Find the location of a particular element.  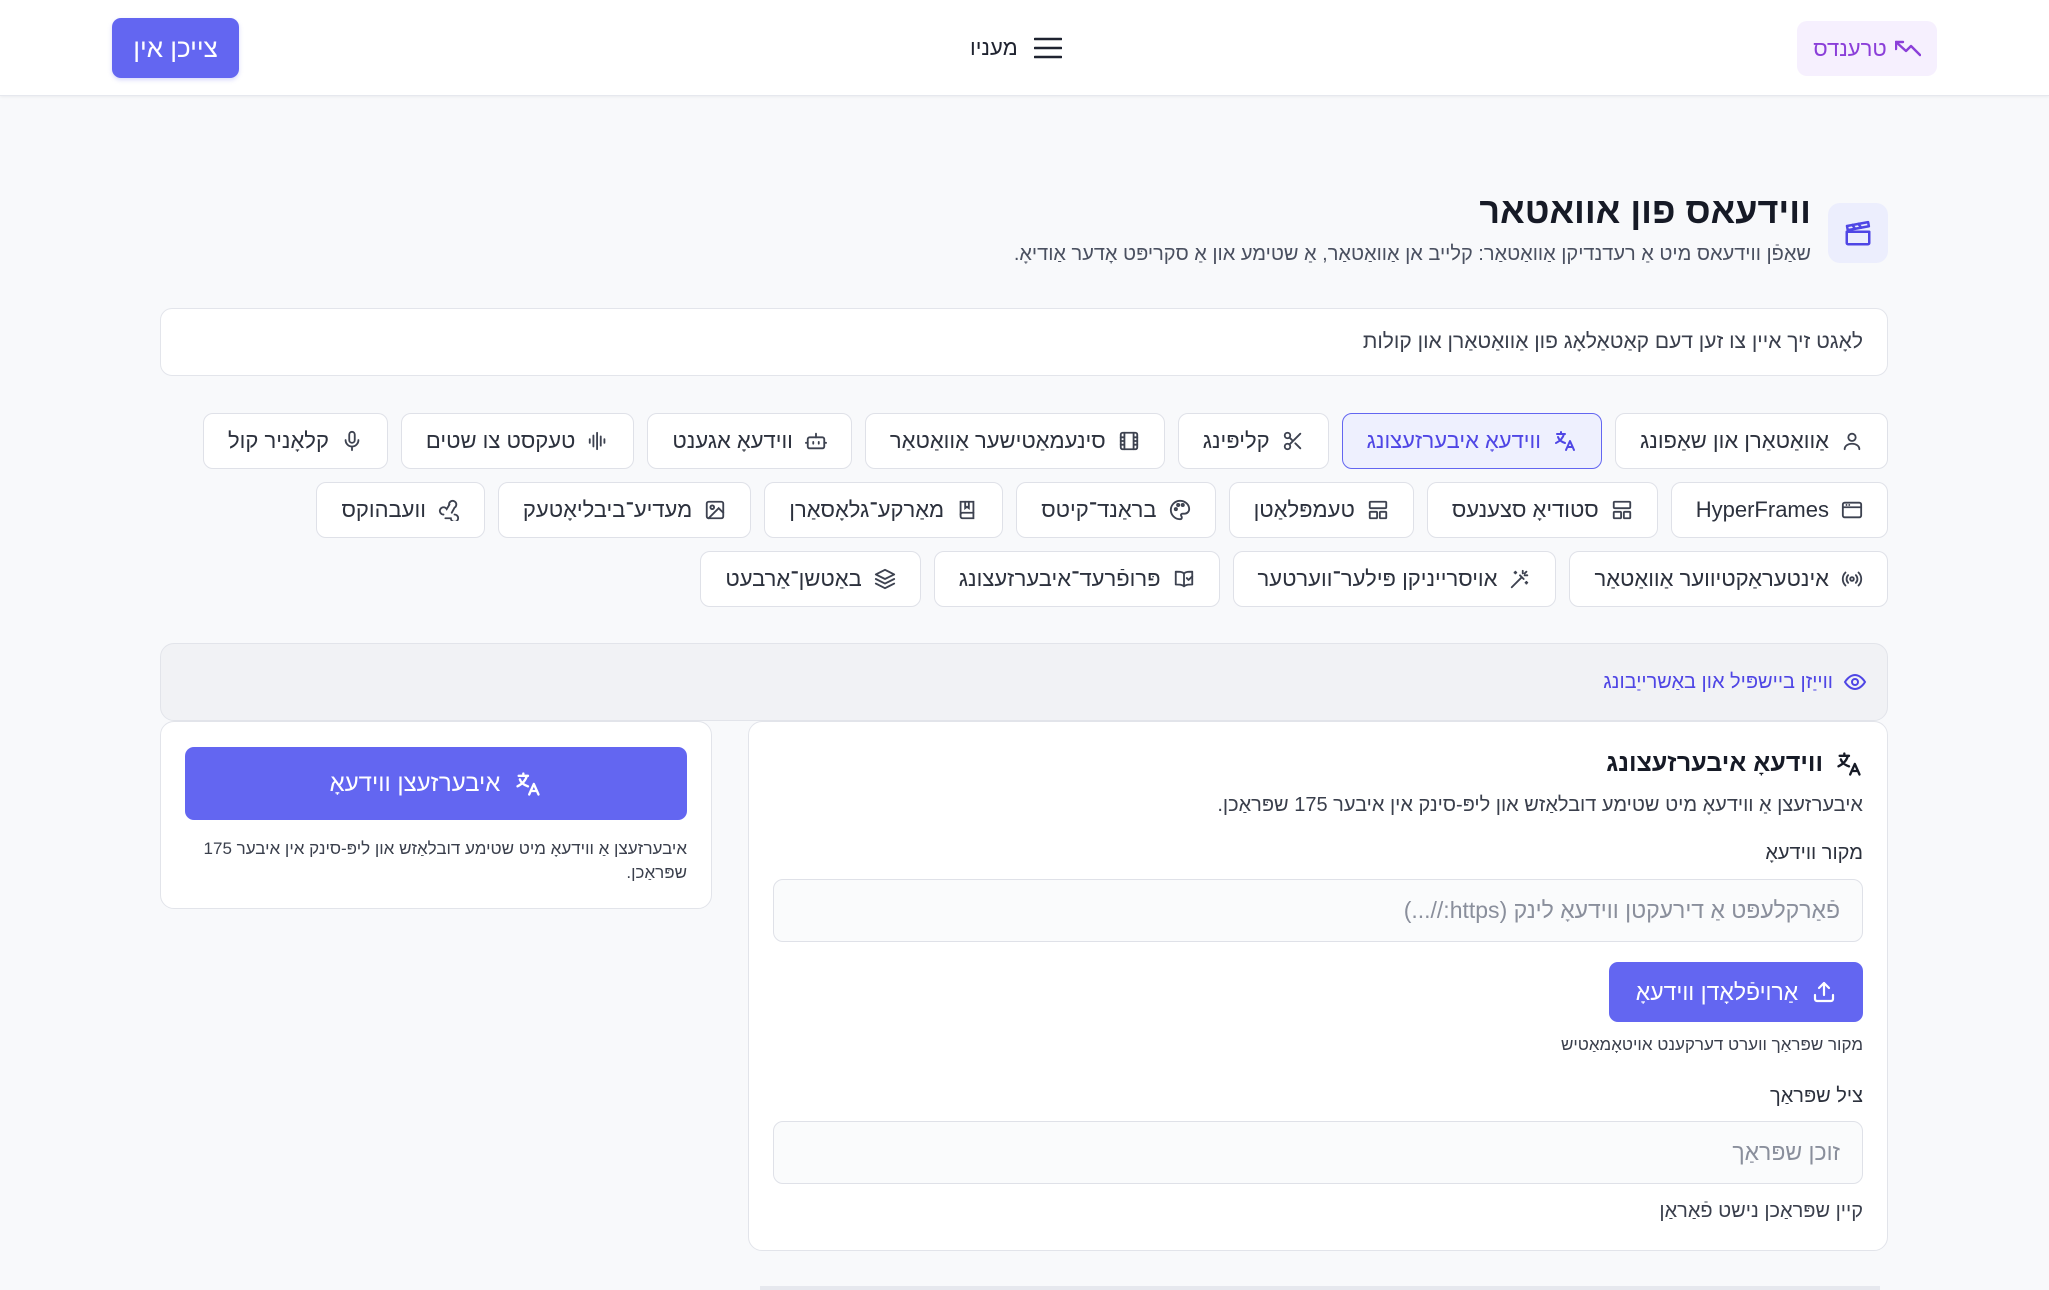

show-example-toggle: ווייַזן ביישפּיל און באַשרייַבונג is located at coordinates (1024, 682).